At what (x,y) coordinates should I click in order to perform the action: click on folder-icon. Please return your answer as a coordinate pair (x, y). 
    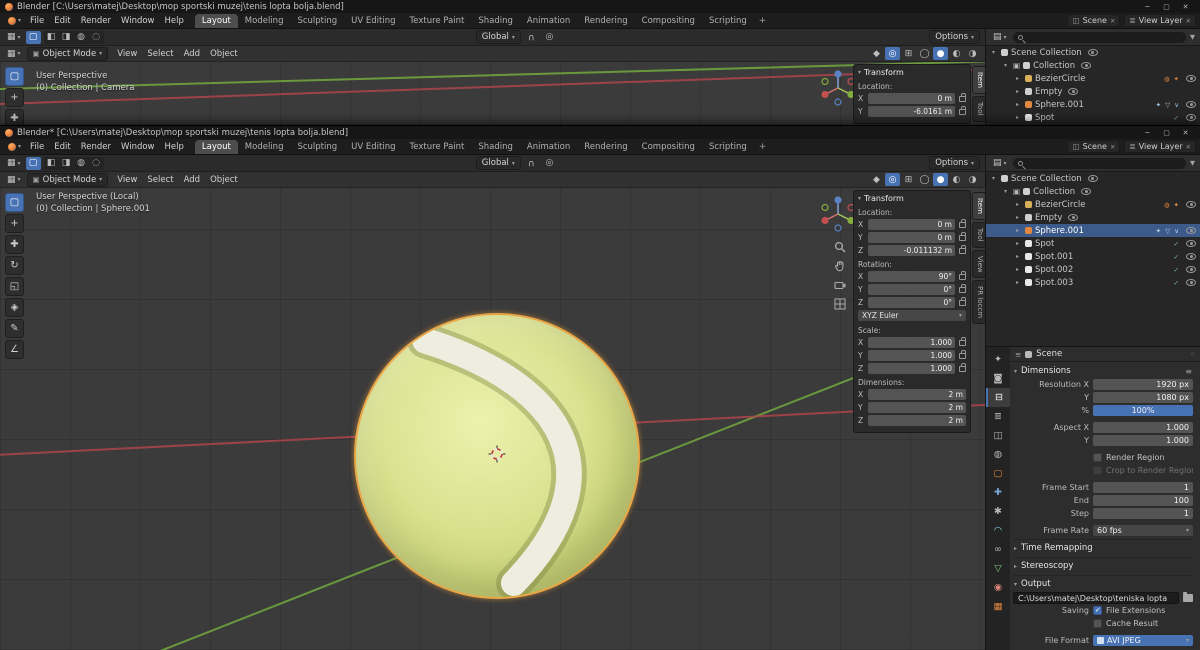
    Looking at the image, I should click on (1188, 596).